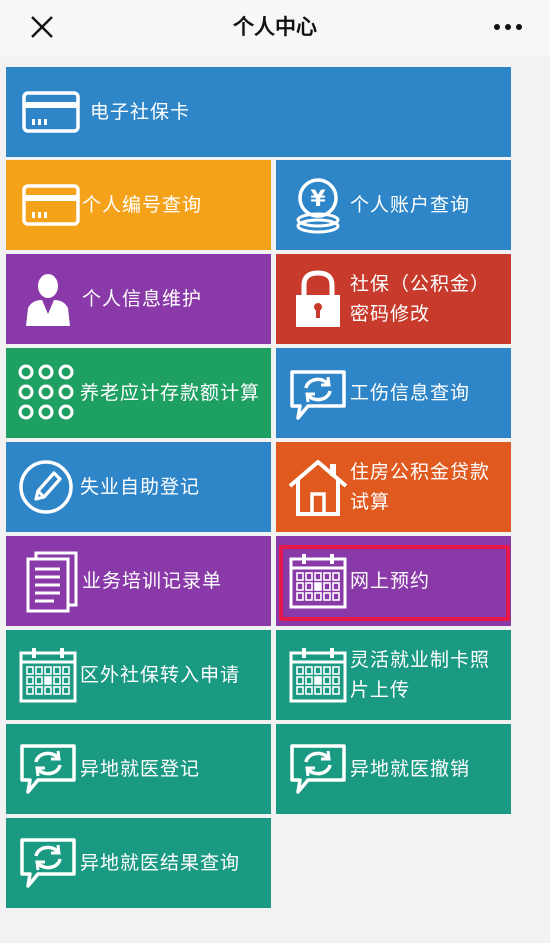 The image size is (550, 943). What do you see at coordinates (160, 863) in the screenshot?
I see `tile-label: 异地就医结果查询` at bounding box center [160, 863].